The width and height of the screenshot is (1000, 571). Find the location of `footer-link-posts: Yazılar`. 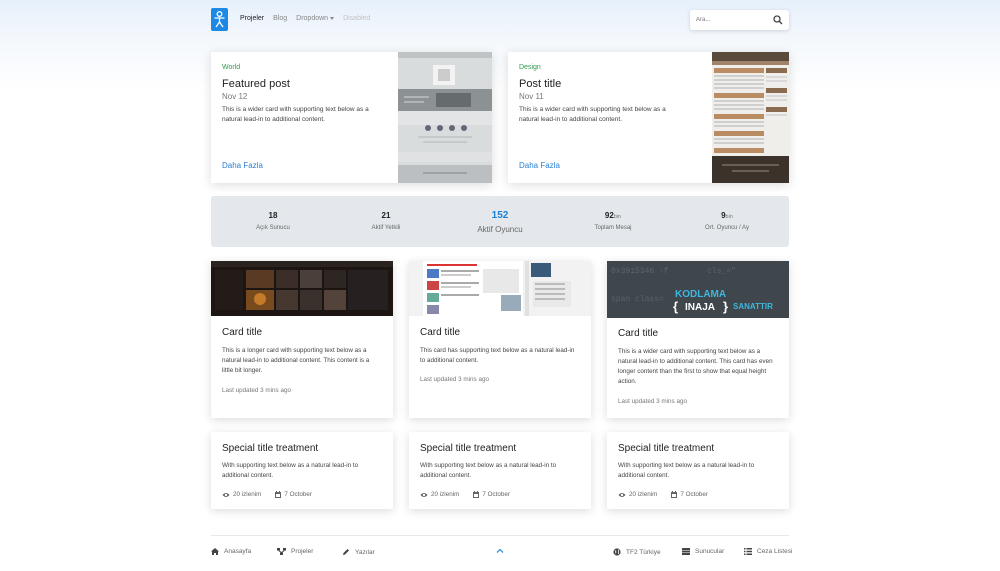

footer-link-posts: Yazılar is located at coordinates (358, 552).